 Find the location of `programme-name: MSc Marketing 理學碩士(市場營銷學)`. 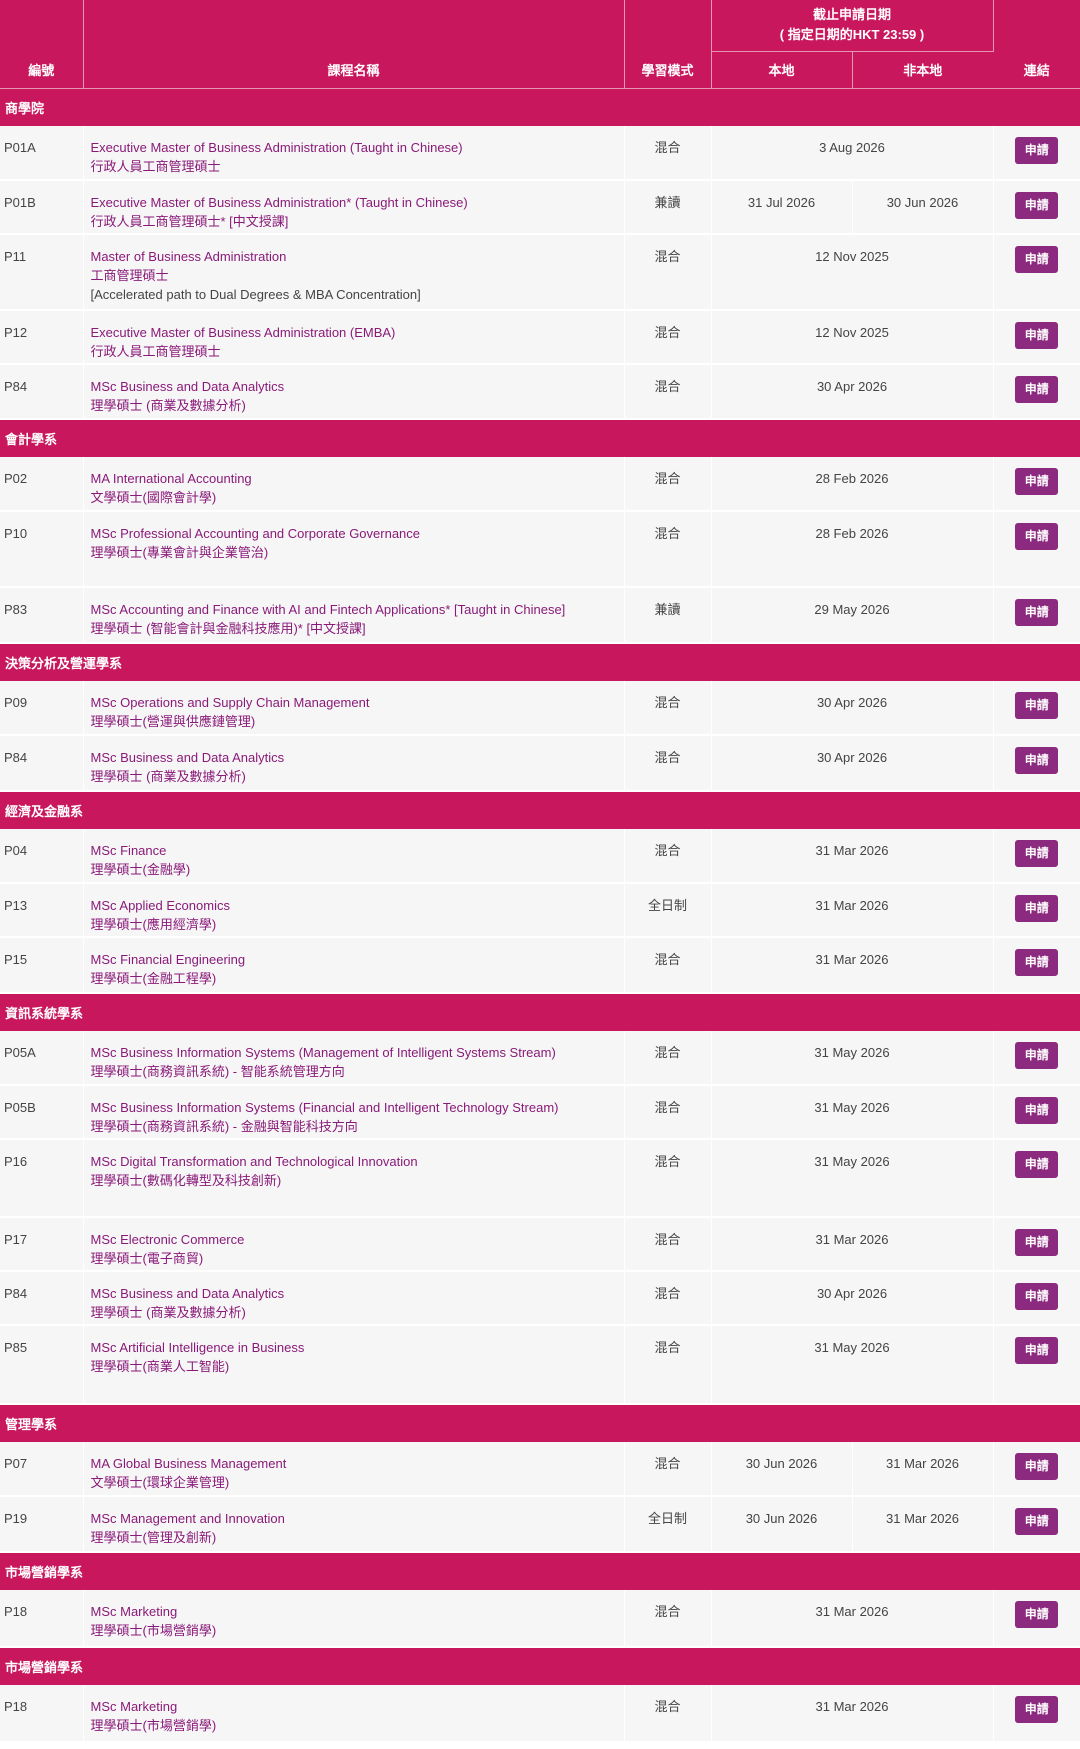

programme-name: MSc Marketing 理學碩士(市場營銷學) is located at coordinates (353, 1619).